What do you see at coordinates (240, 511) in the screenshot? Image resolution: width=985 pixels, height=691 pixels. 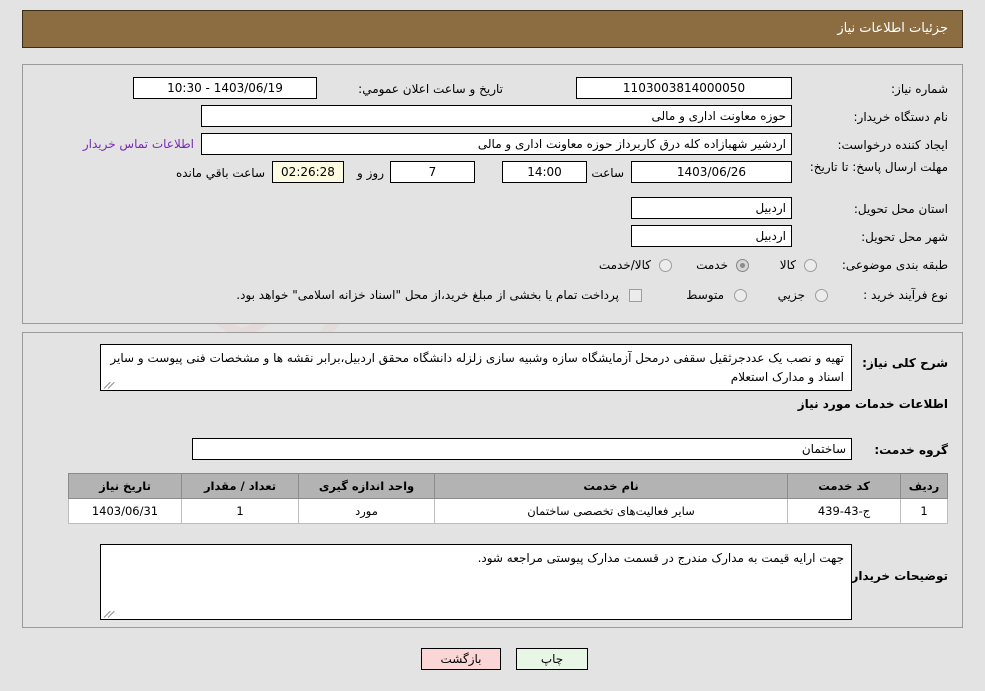 I see `cell-quantity: 1` at bounding box center [240, 511].